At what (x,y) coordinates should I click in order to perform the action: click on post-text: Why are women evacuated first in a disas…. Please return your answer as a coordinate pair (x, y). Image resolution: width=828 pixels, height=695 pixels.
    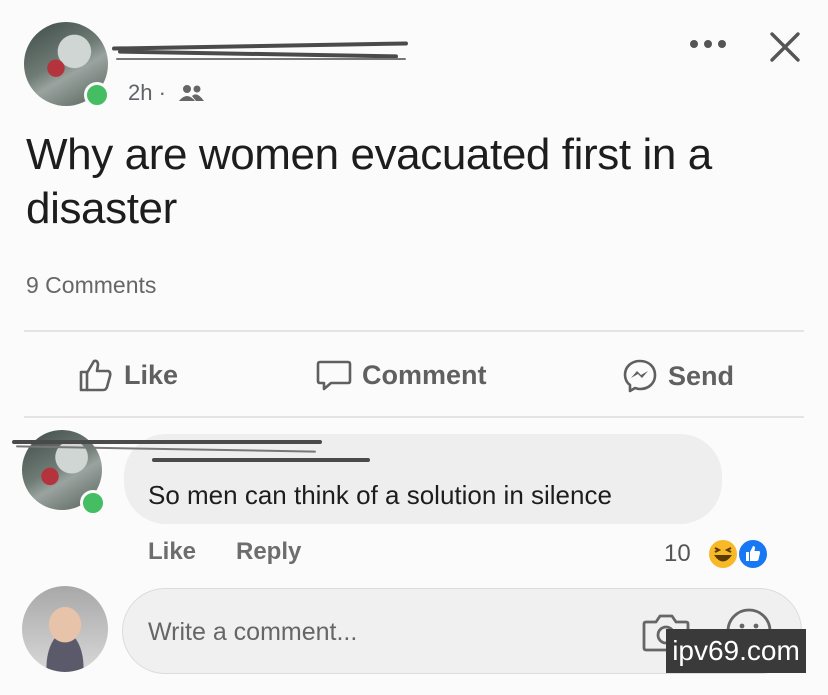
    Looking at the image, I should click on (369, 181).